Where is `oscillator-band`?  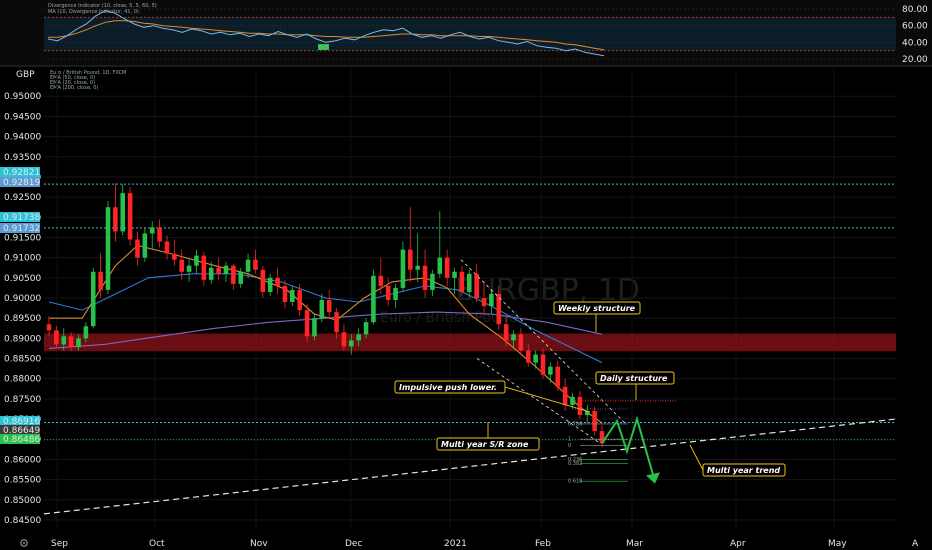
oscillator-band is located at coordinates (470, 34).